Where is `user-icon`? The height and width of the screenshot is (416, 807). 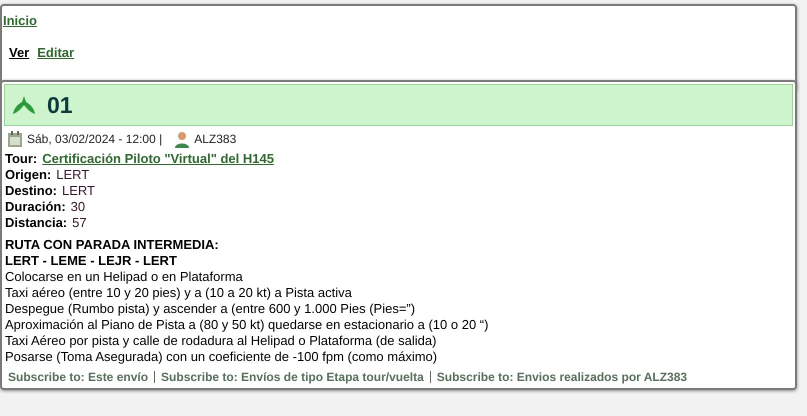 user-icon is located at coordinates (182, 139).